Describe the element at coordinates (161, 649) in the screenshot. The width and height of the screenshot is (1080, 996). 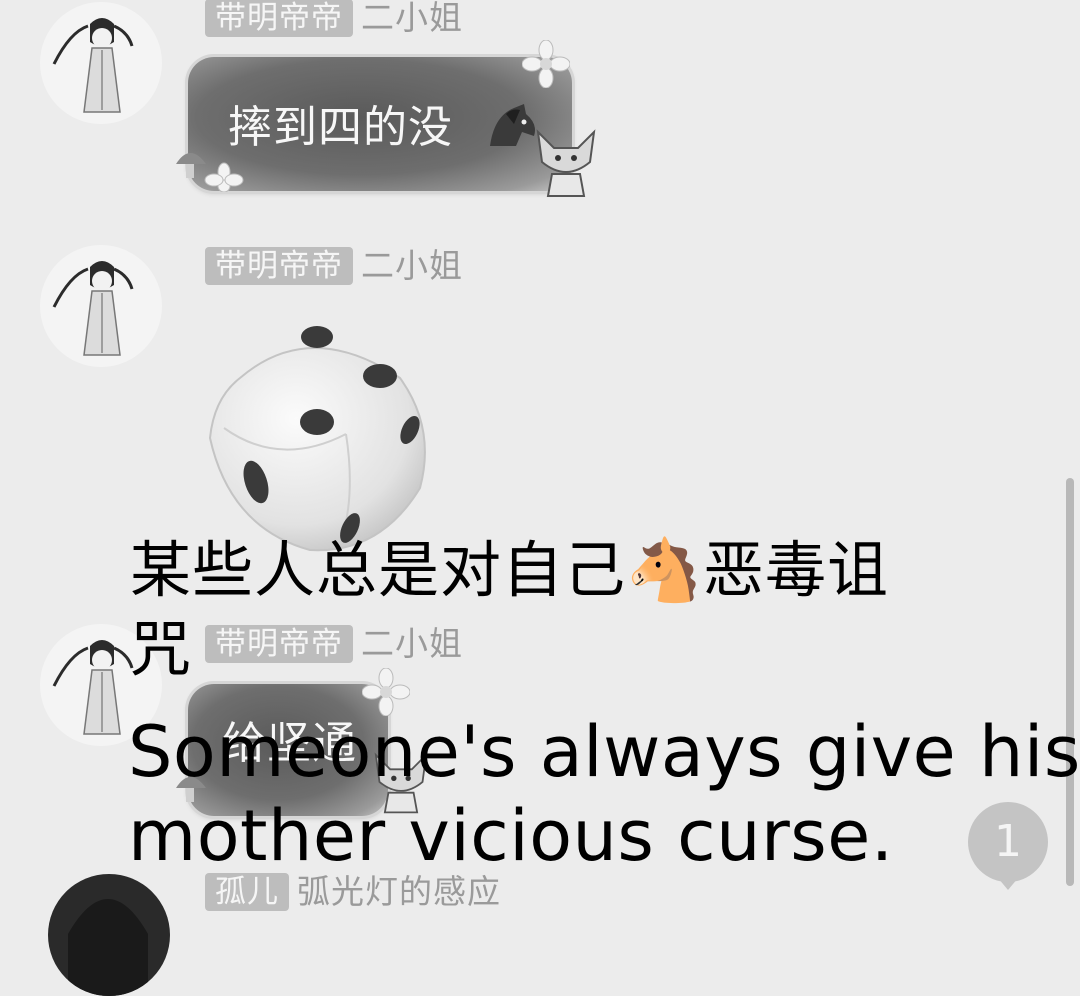
I see `caption-chinese-line2: 咒` at that location.